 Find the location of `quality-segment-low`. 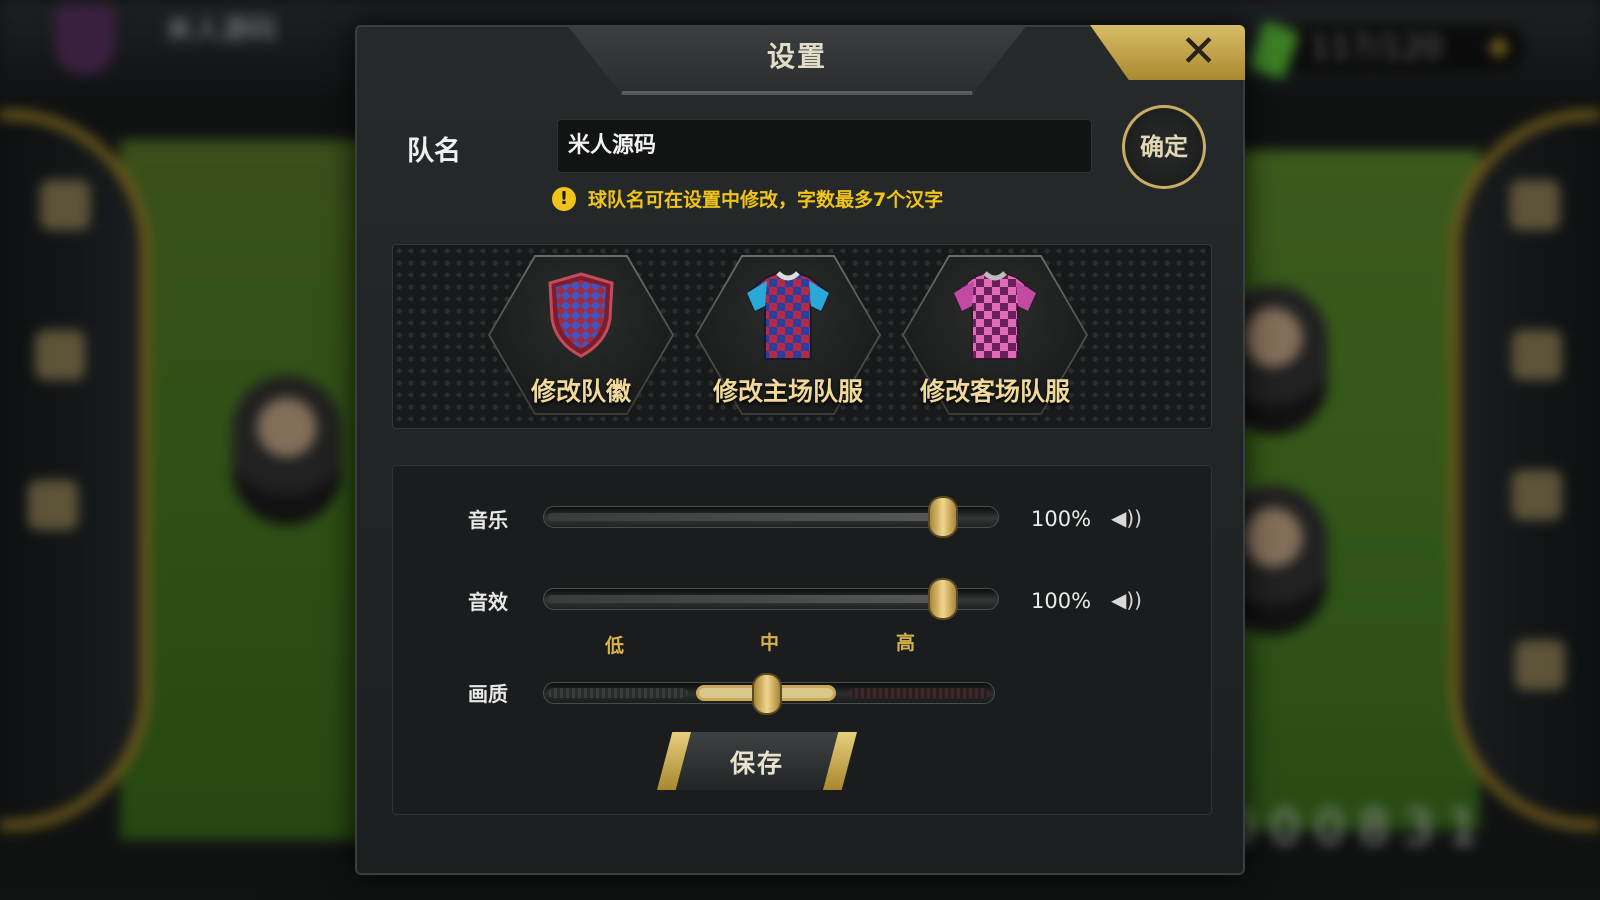

quality-segment-low is located at coordinates (618, 693).